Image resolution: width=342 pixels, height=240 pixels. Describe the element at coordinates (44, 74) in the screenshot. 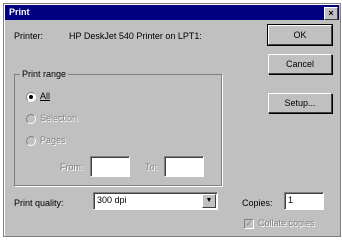

I see `print-range-title: Print range` at that location.